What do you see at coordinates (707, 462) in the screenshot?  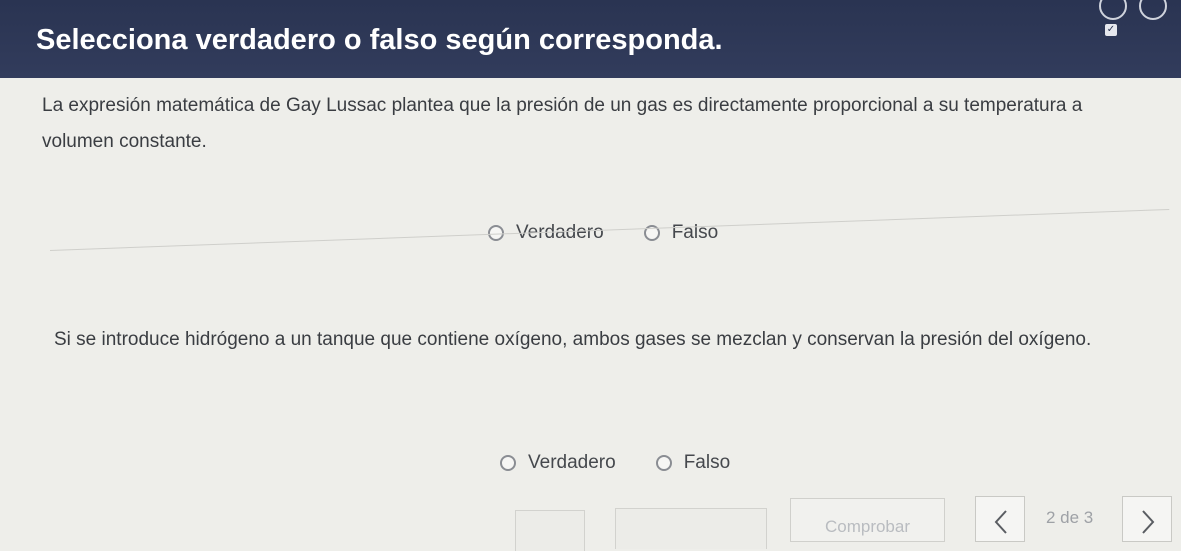 I see `option-label: Falso` at bounding box center [707, 462].